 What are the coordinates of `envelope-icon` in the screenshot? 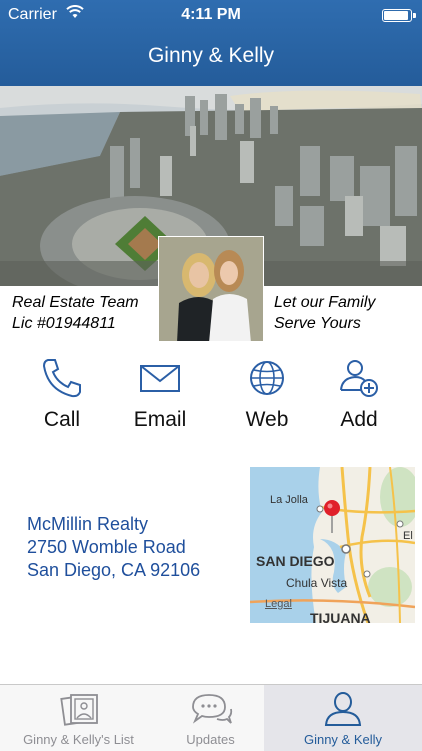 It's located at (160, 378).